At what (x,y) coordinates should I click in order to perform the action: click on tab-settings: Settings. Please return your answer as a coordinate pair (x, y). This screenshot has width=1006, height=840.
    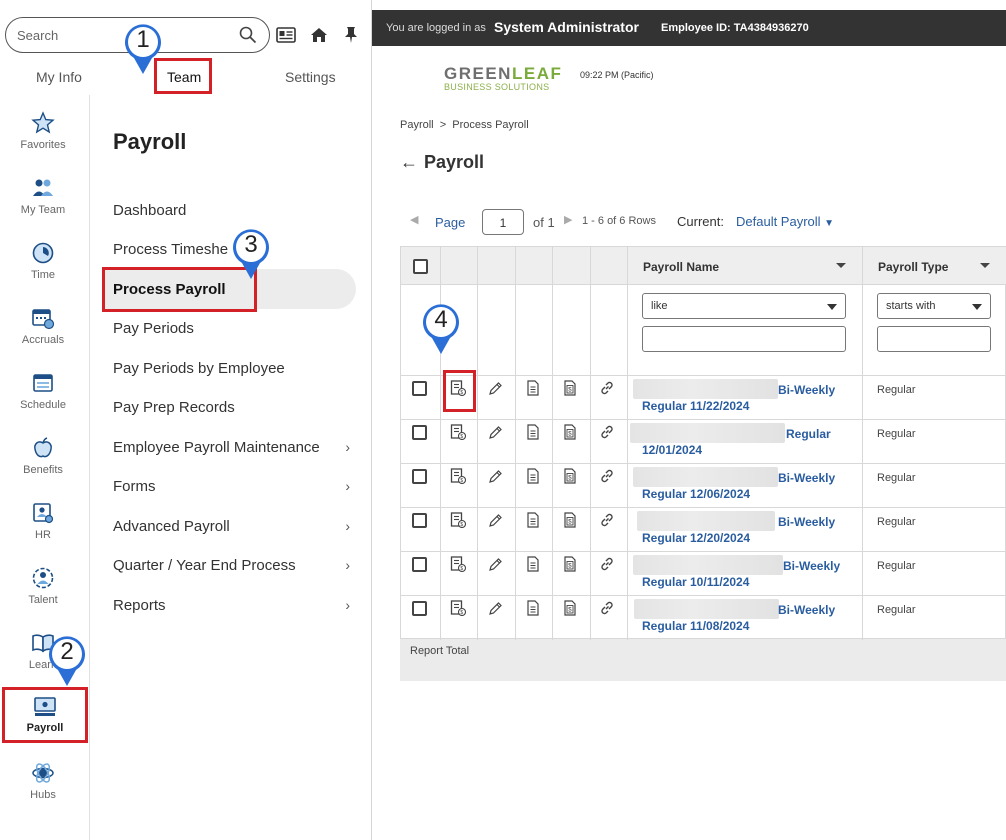
    Looking at the image, I should click on (310, 77).